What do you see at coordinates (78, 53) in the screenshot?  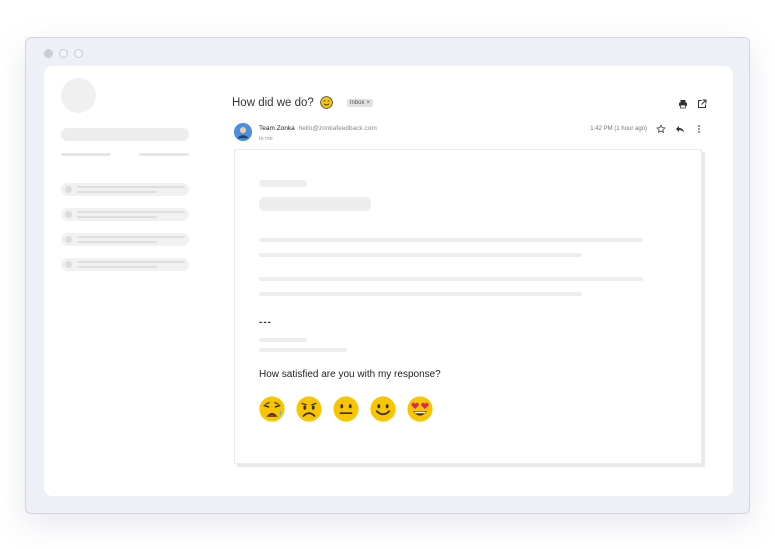 I see `window-maximize-dot` at bounding box center [78, 53].